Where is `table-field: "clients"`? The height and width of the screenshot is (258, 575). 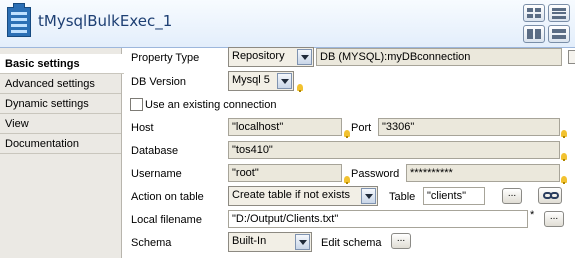
table-field: "clients" is located at coordinates (454, 196).